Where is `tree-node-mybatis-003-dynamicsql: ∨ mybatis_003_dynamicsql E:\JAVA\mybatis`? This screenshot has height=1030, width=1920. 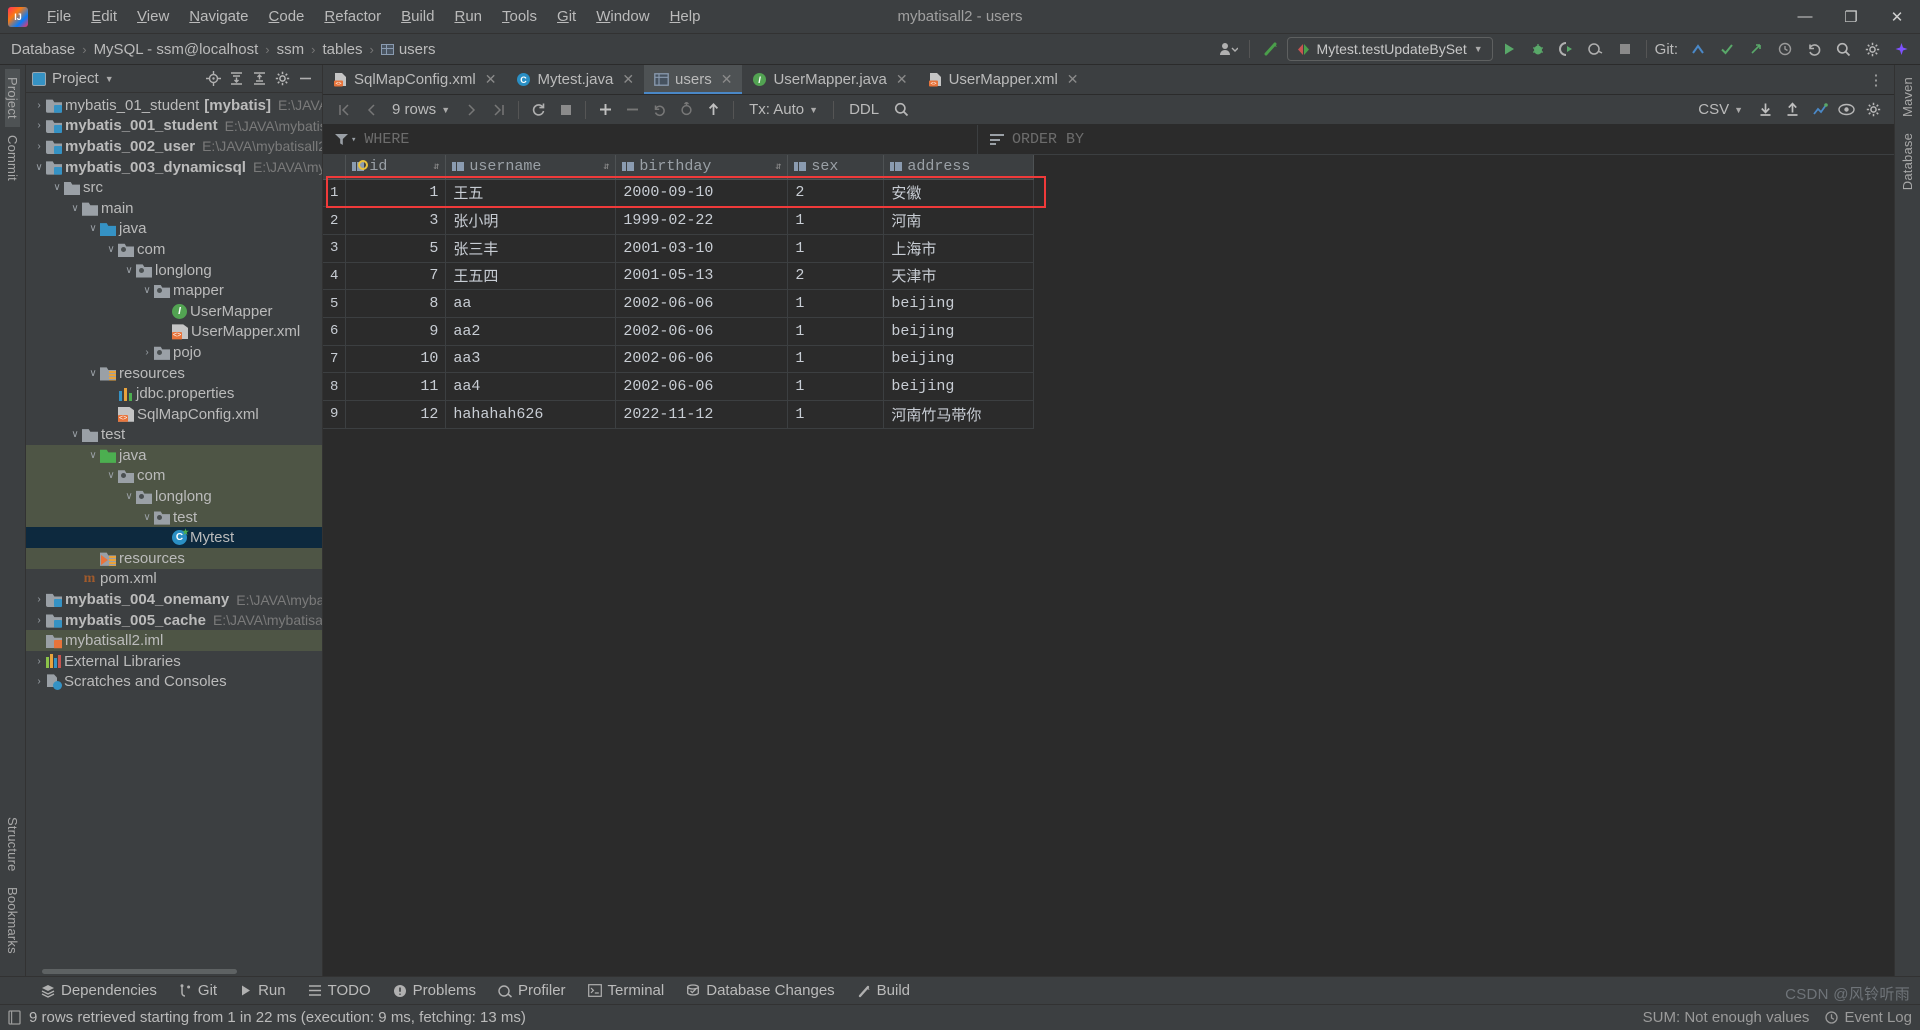 tree-node-mybatis-003-dynamicsql: ∨ mybatis_003_dynamicsql E:\JAVA\mybatis is located at coordinates (174, 167).